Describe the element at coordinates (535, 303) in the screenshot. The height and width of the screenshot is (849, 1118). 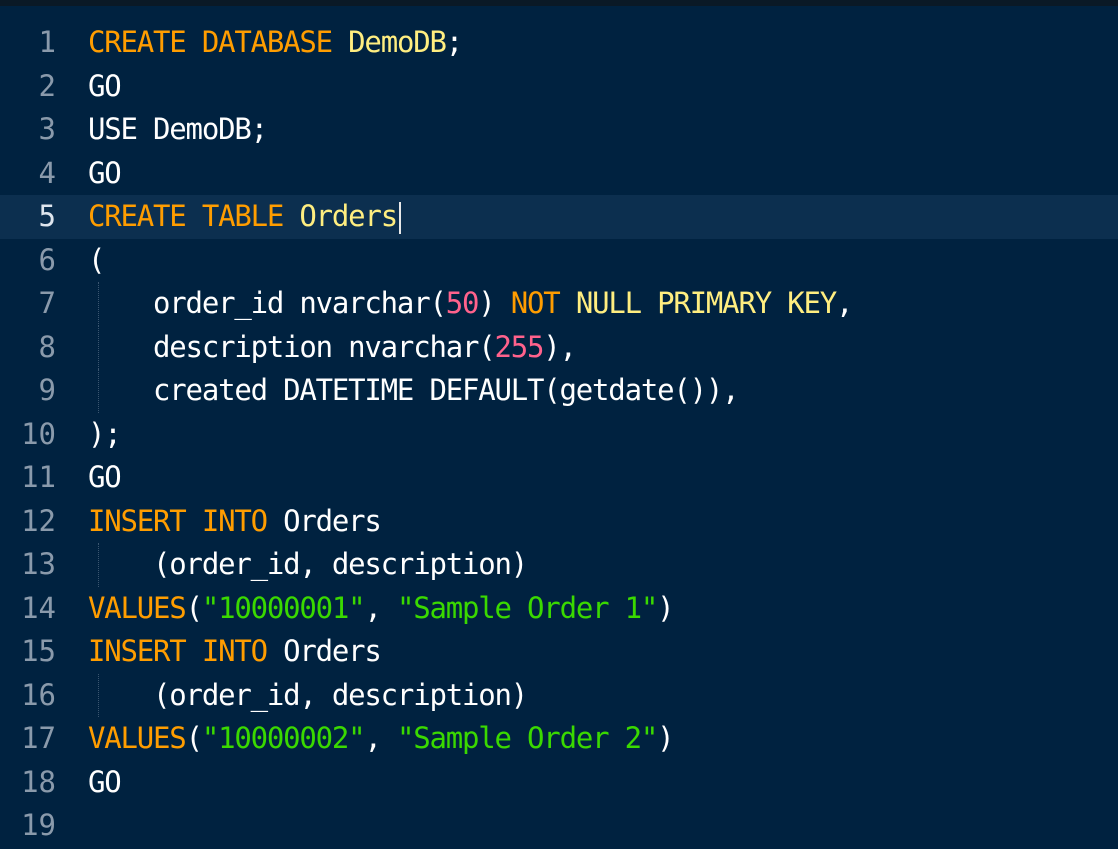
I see `code-token: NOT` at that location.